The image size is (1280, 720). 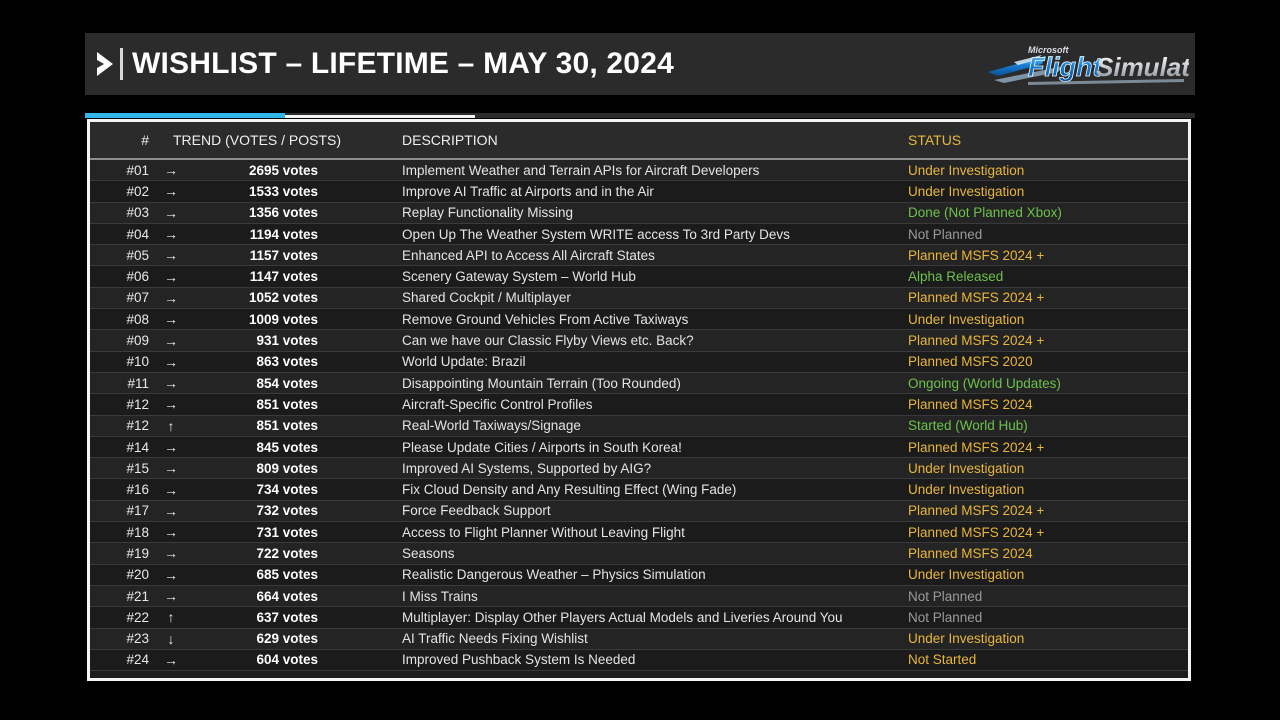 What do you see at coordinates (610, 553) in the screenshot?
I see `cell-description: Seasons` at bounding box center [610, 553].